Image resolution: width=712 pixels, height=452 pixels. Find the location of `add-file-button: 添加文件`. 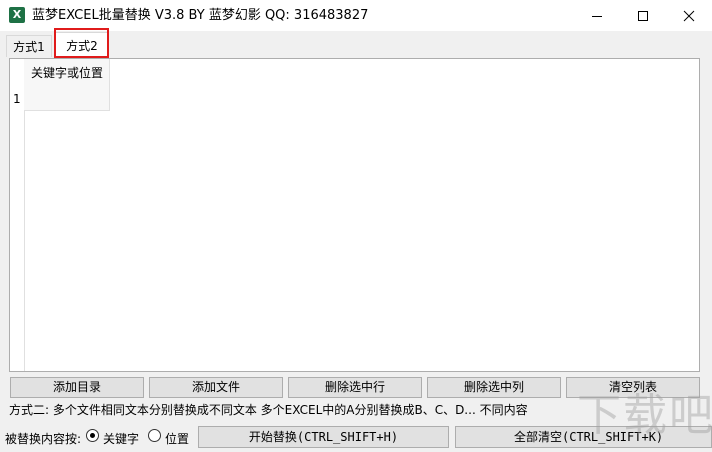

add-file-button: 添加文件 is located at coordinates (216, 387).